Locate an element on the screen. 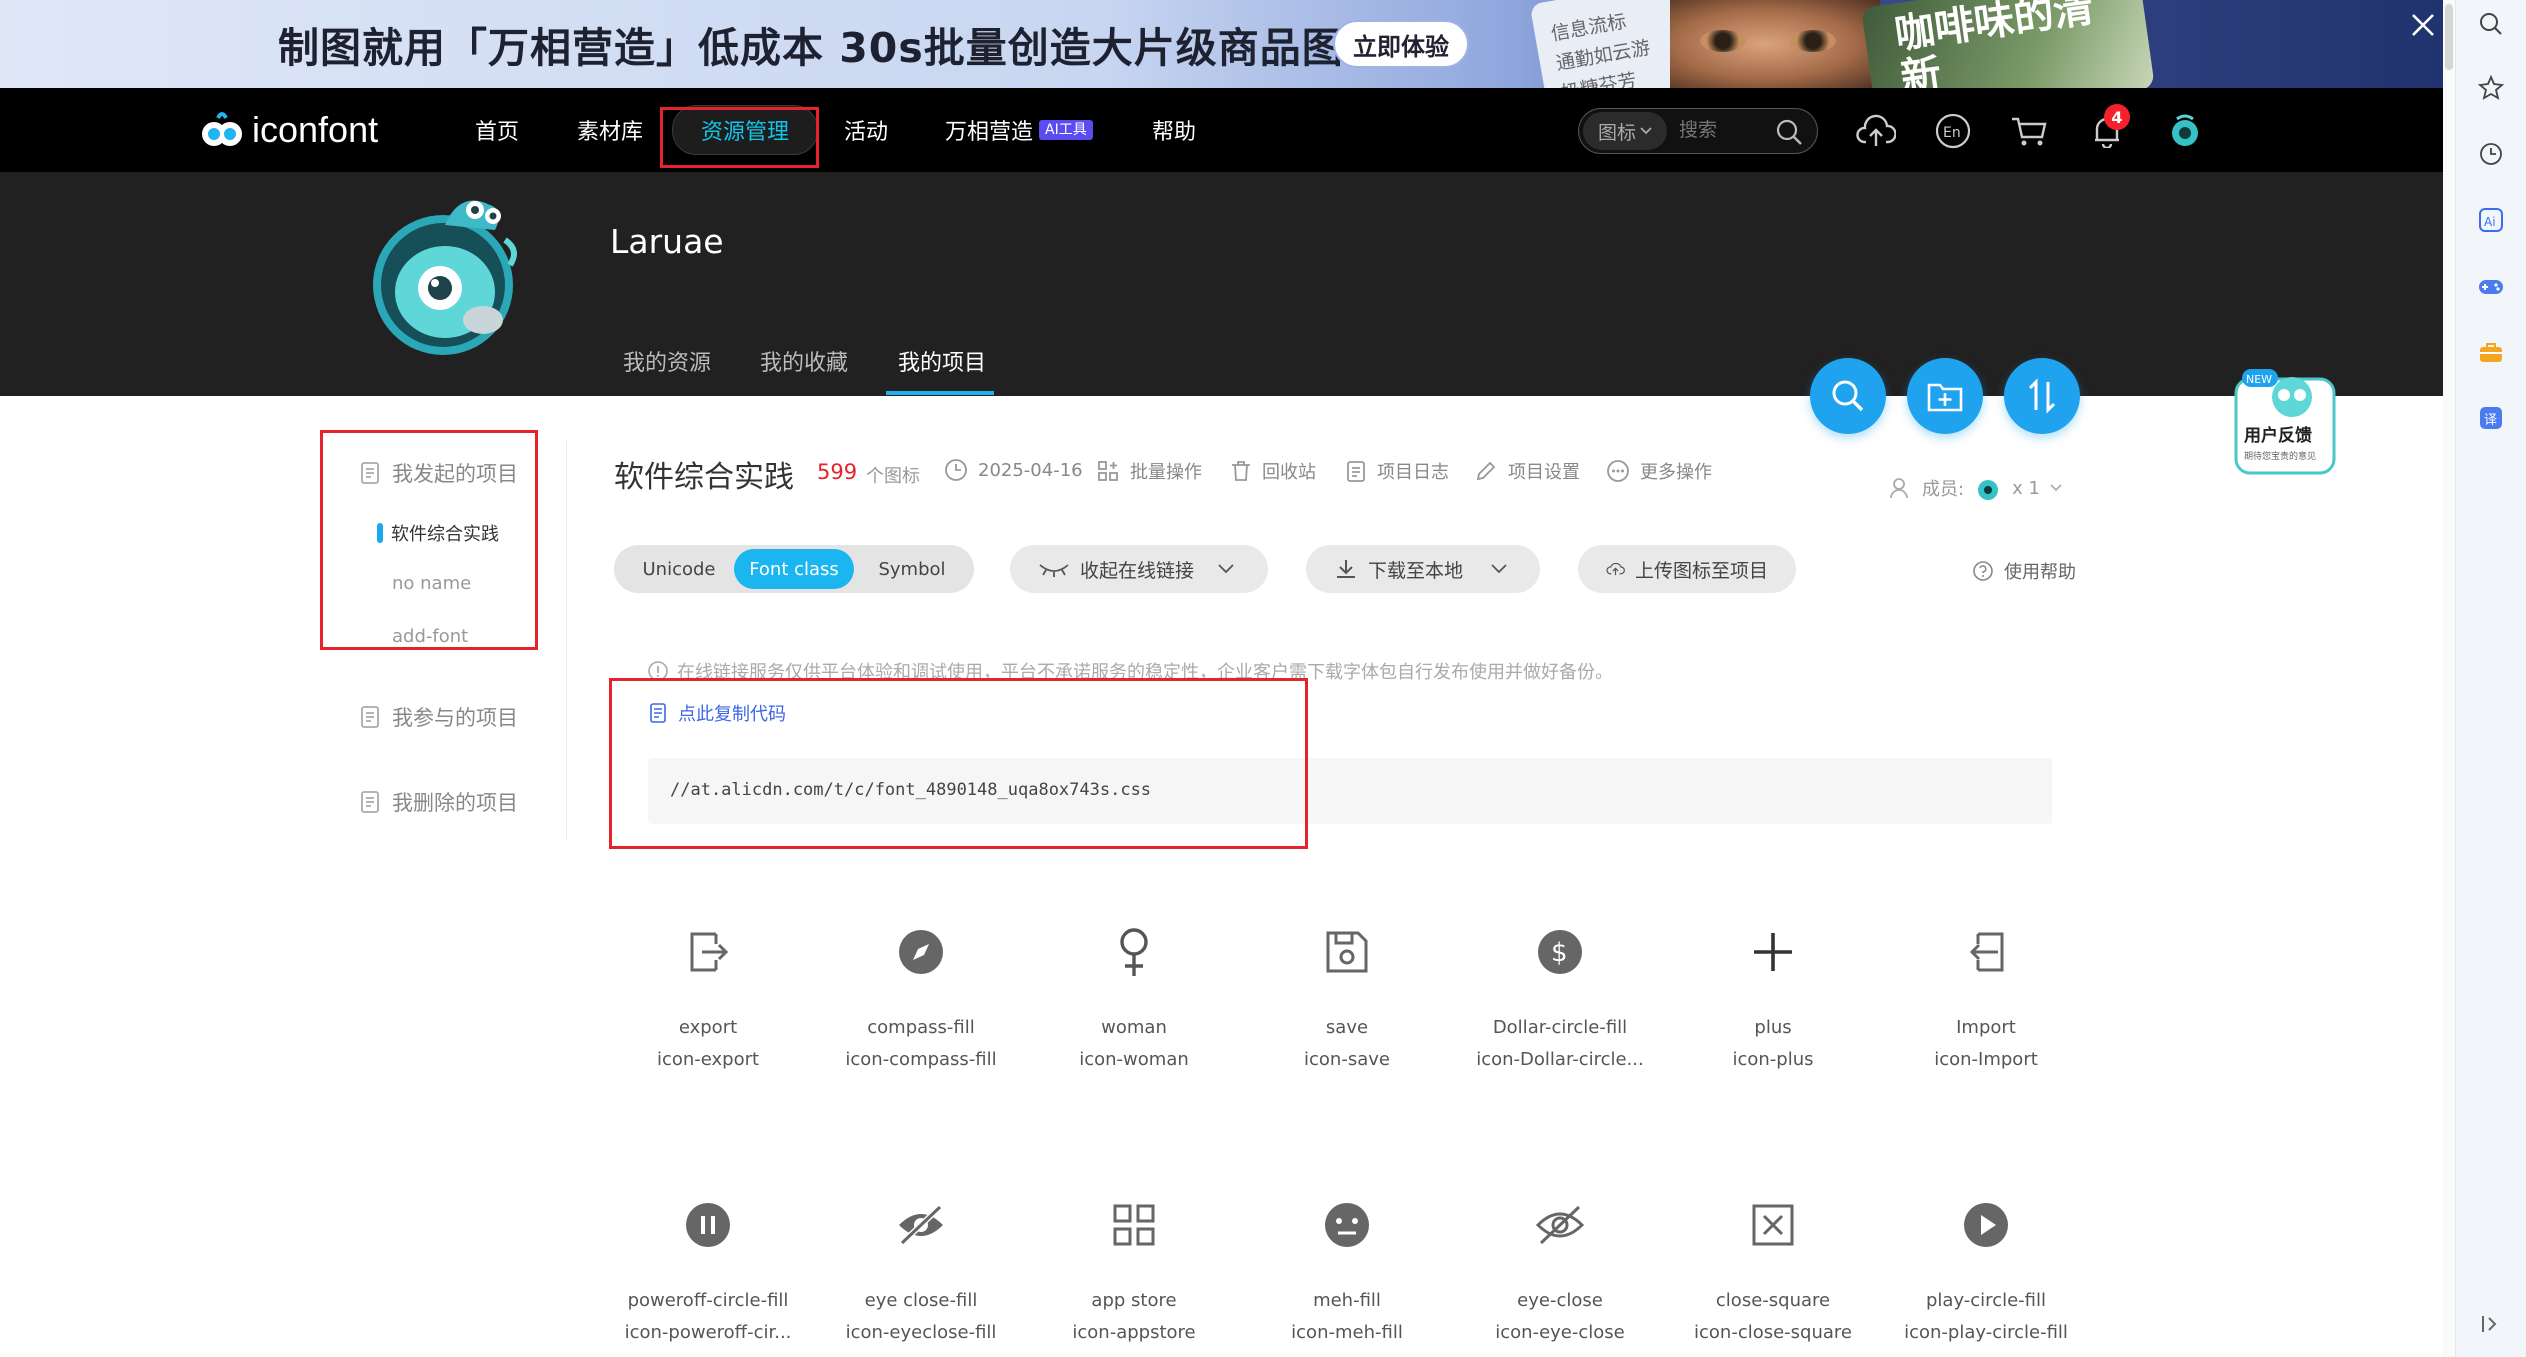 The height and width of the screenshot is (1357, 2526). icon-name: meh-fill is located at coordinates (1347, 1300).